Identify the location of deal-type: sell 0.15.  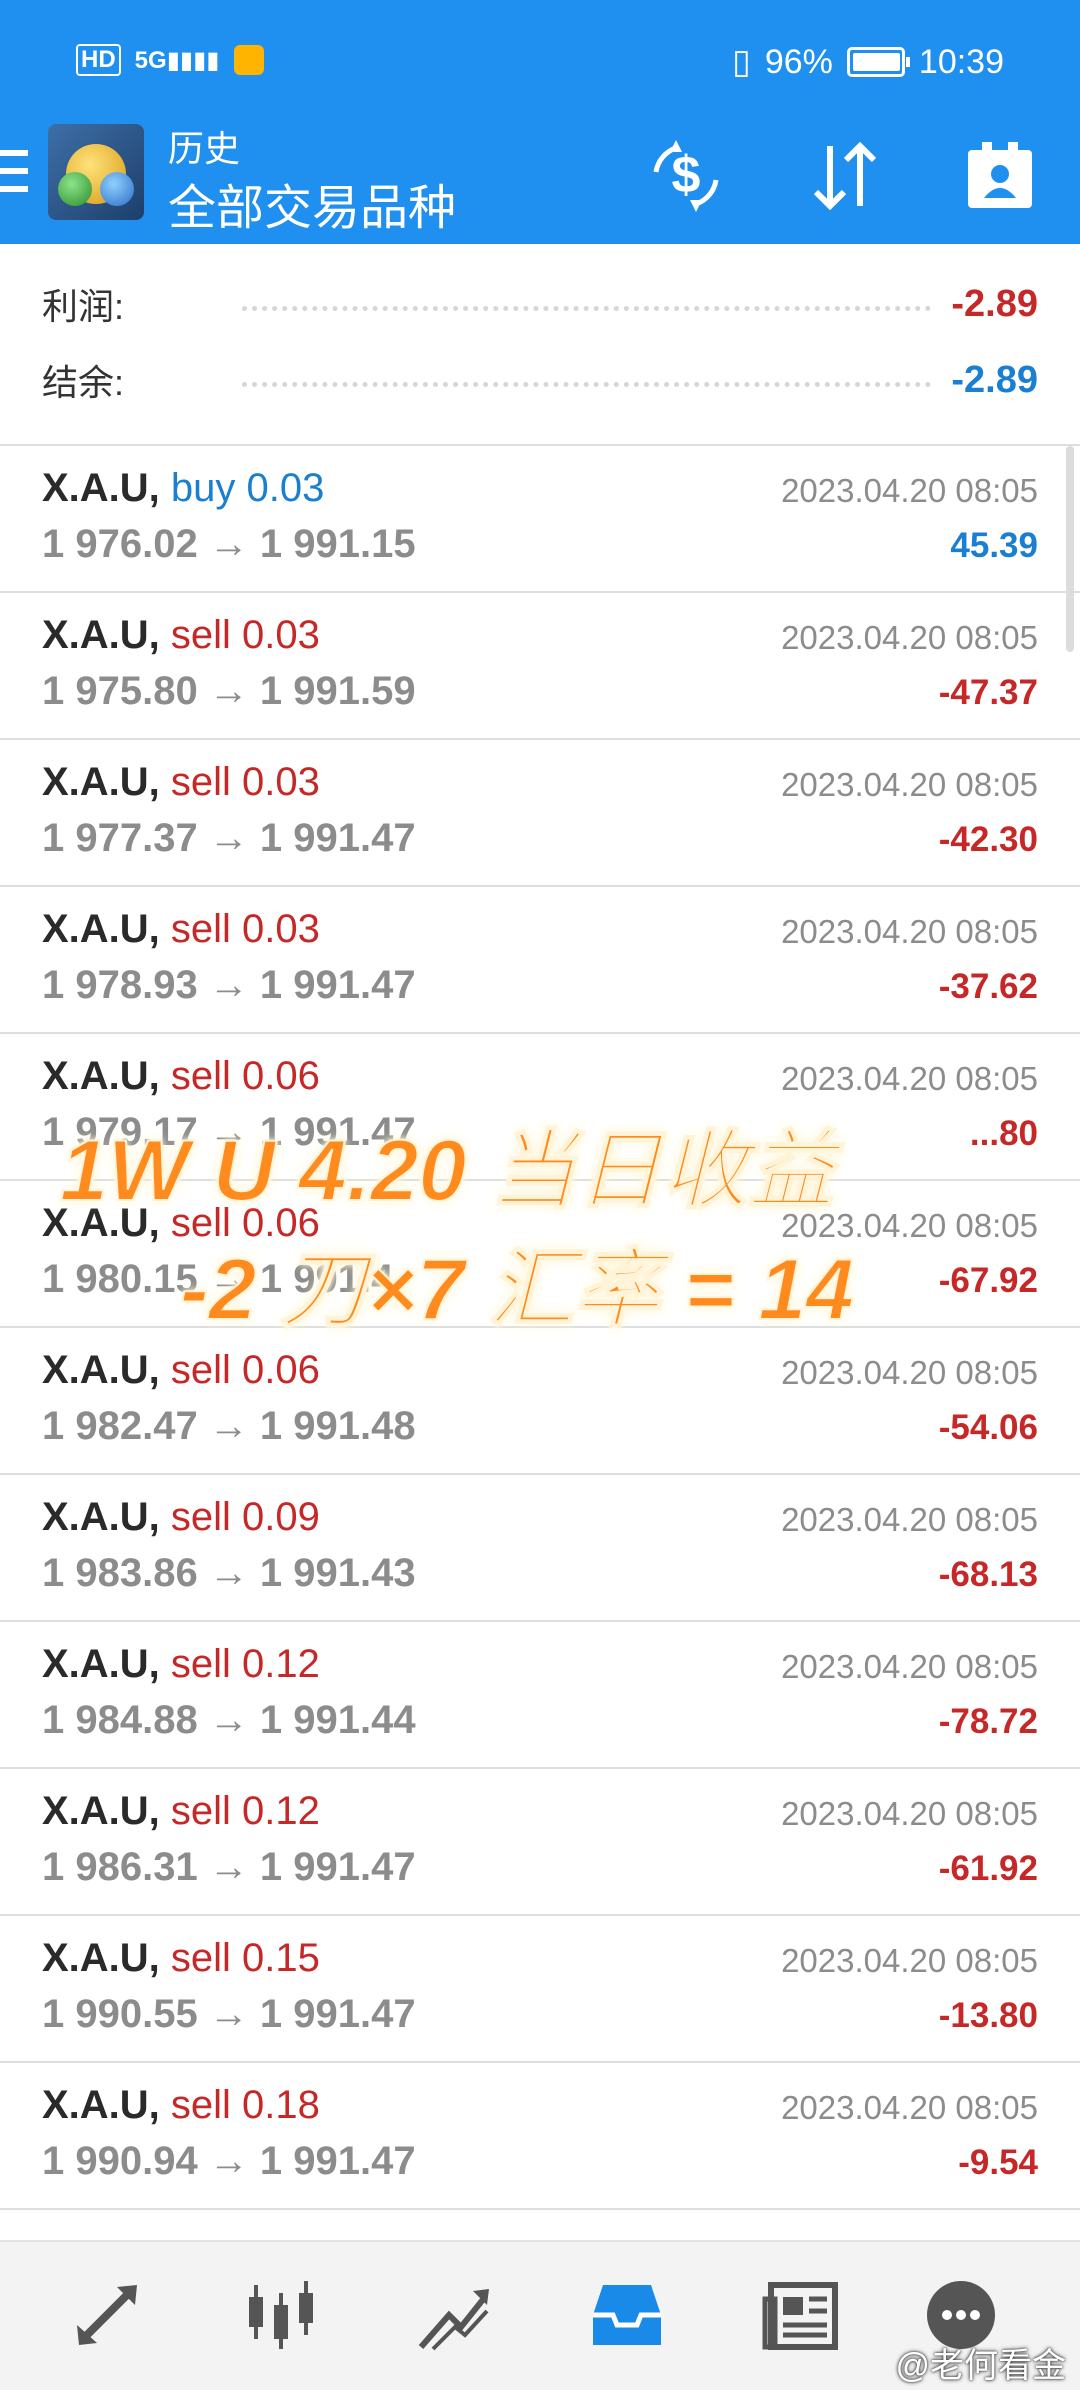
(245, 1958).